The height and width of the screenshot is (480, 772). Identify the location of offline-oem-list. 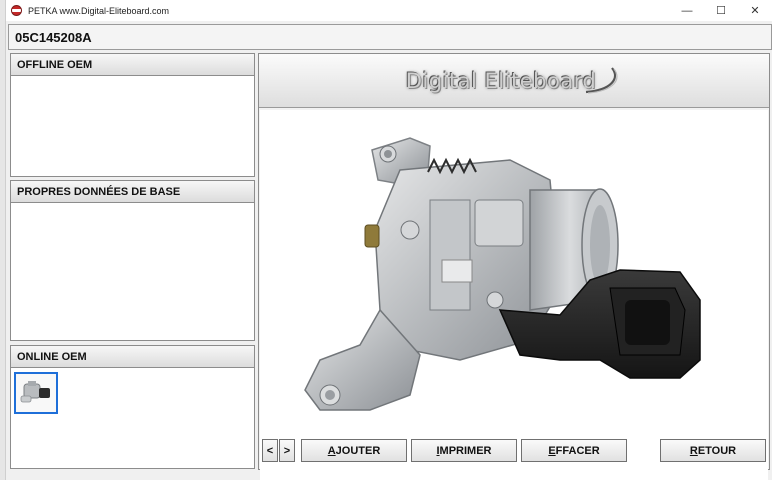
(132, 126).